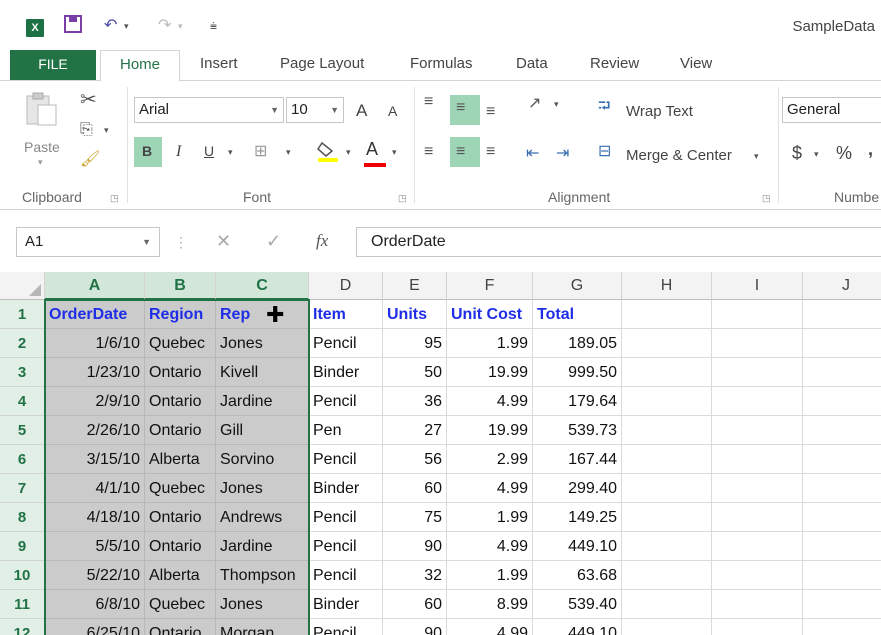 The height and width of the screenshot is (635, 881). I want to click on column-header-j: J, so click(842, 286).